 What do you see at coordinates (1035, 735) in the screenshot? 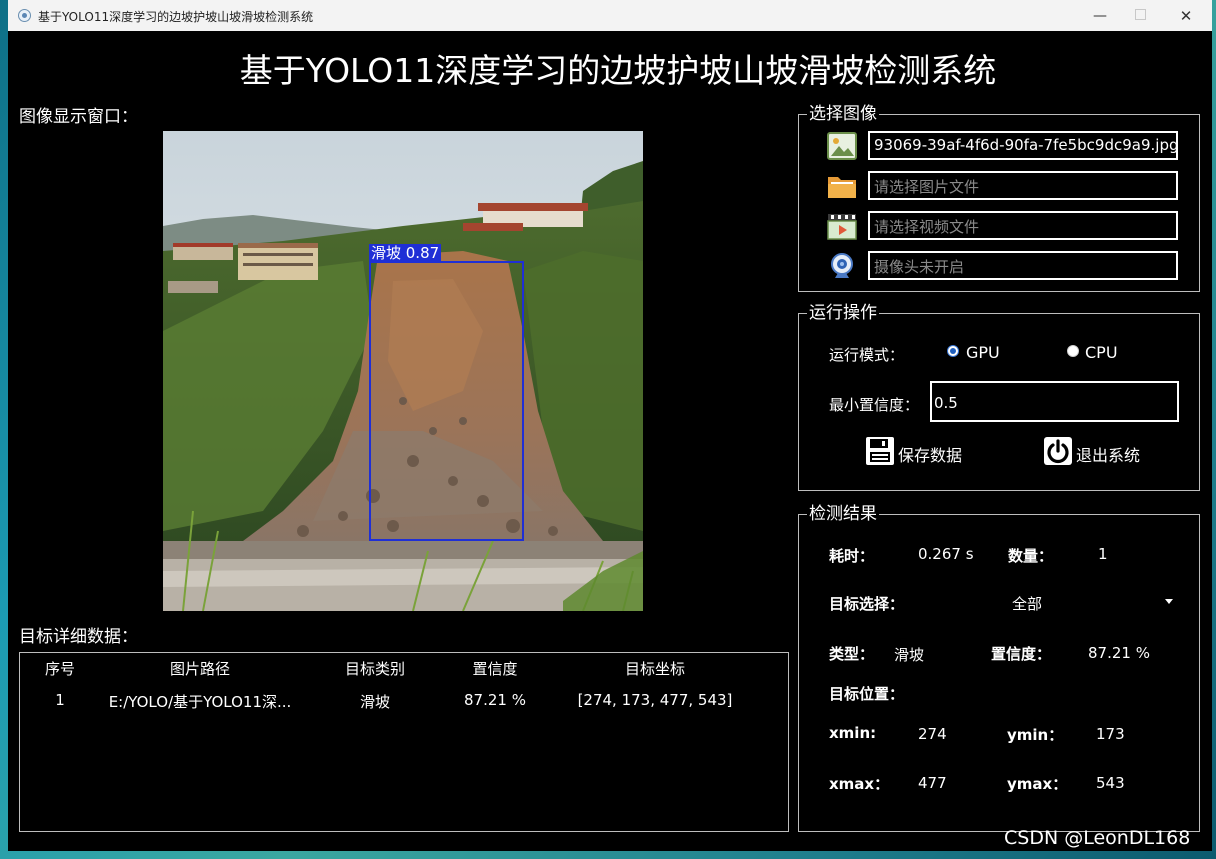
I see `ymin-label: ymin：` at bounding box center [1035, 735].